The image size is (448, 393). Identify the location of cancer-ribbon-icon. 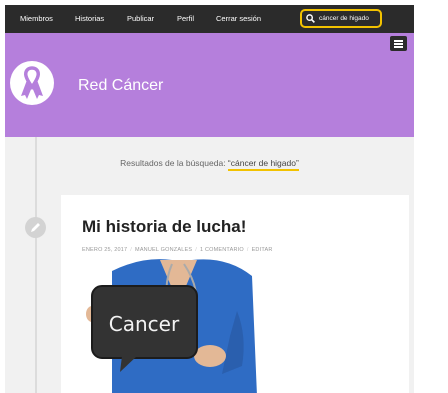
(32, 82).